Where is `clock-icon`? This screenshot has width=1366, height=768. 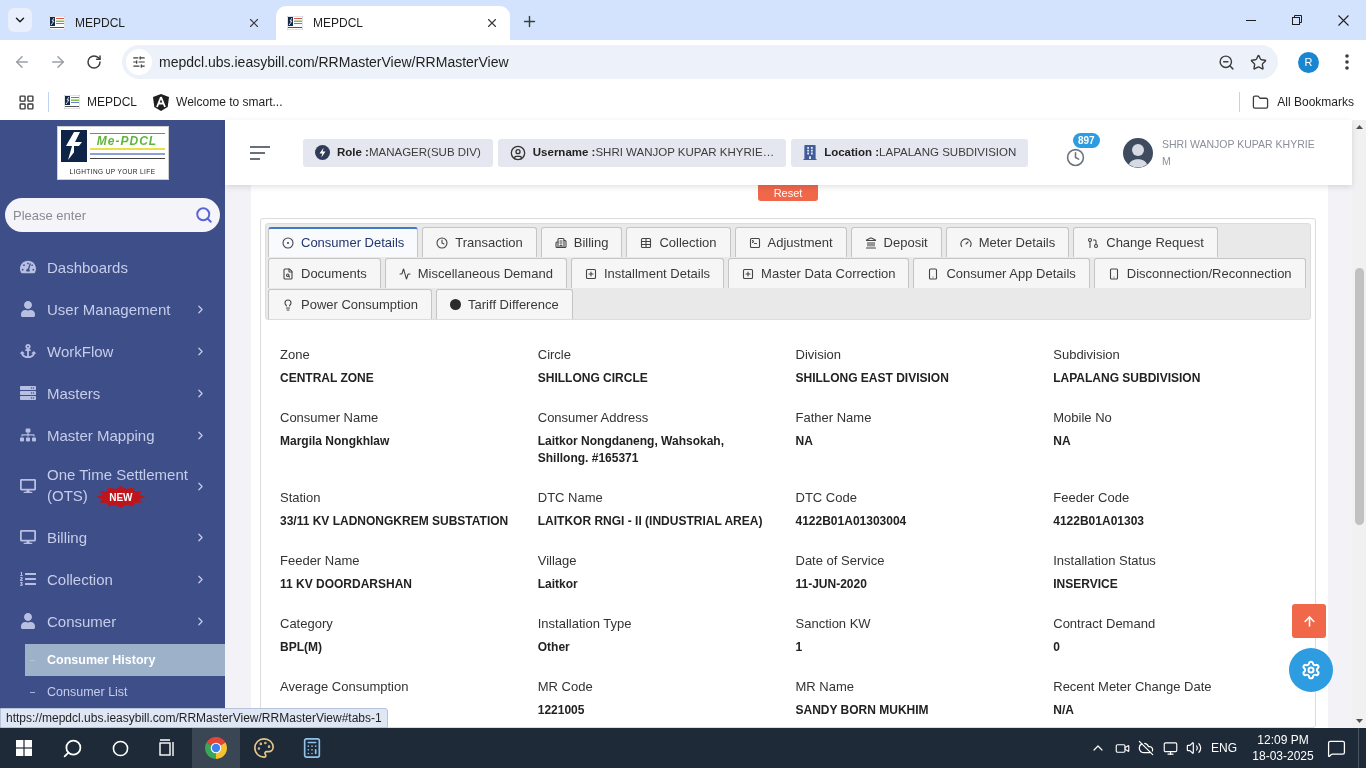 clock-icon is located at coordinates (1075, 157).